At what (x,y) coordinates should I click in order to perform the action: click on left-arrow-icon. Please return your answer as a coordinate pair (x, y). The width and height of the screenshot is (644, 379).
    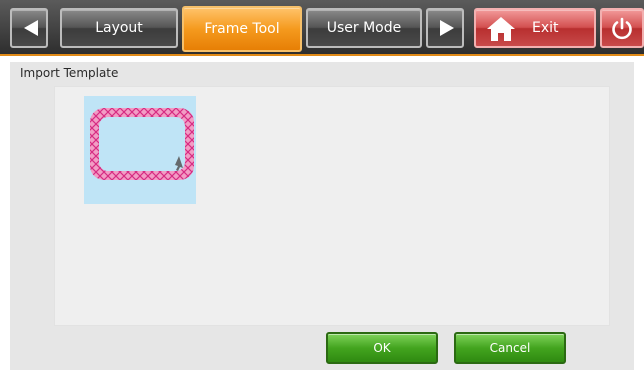
    Looking at the image, I should click on (31, 28).